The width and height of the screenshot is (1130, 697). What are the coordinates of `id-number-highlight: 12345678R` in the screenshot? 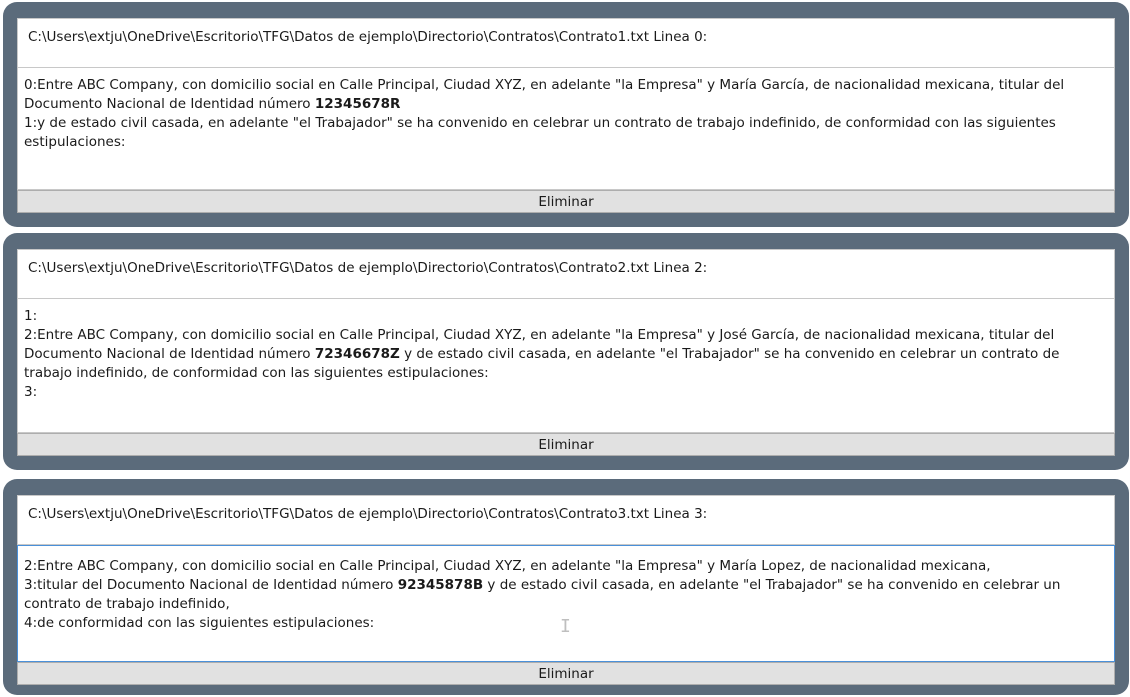 It's located at (357, 103).